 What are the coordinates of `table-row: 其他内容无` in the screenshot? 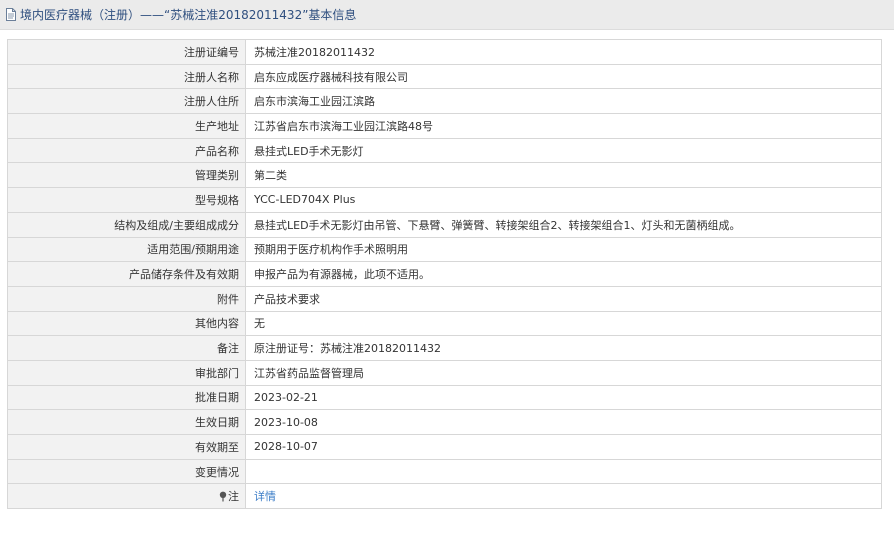 It's located at (444, 323).